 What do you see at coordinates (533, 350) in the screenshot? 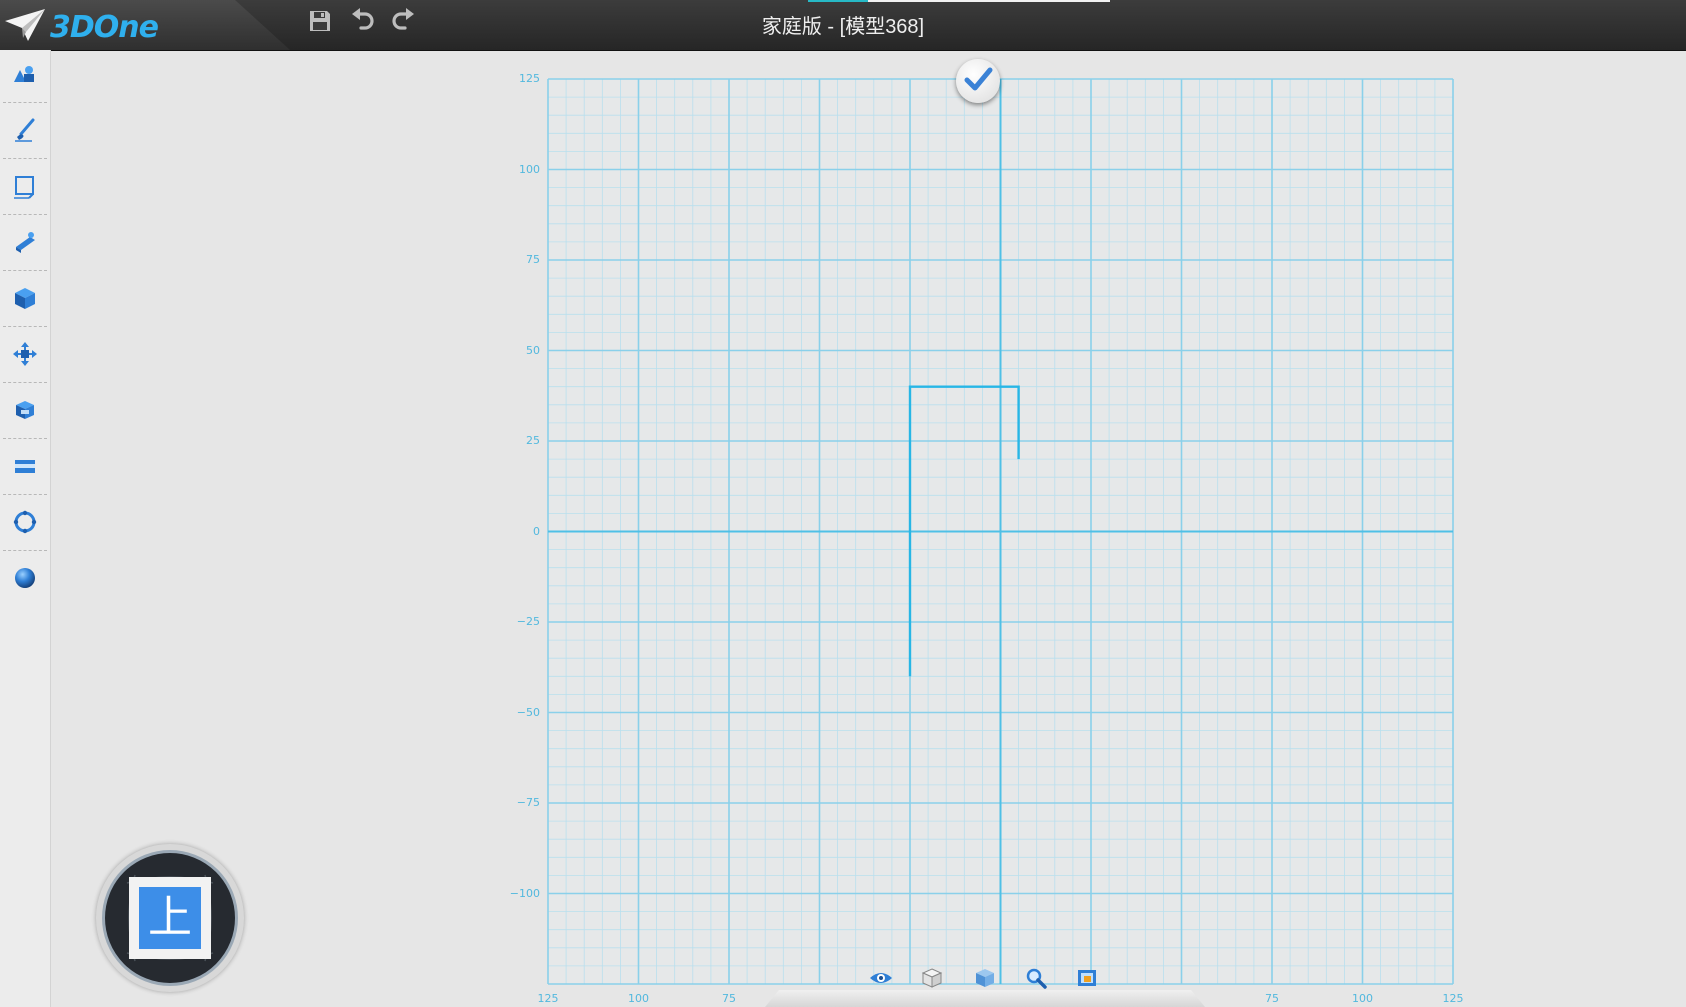
I see `y-tick-label: 50` at bounding box center [533, 350].